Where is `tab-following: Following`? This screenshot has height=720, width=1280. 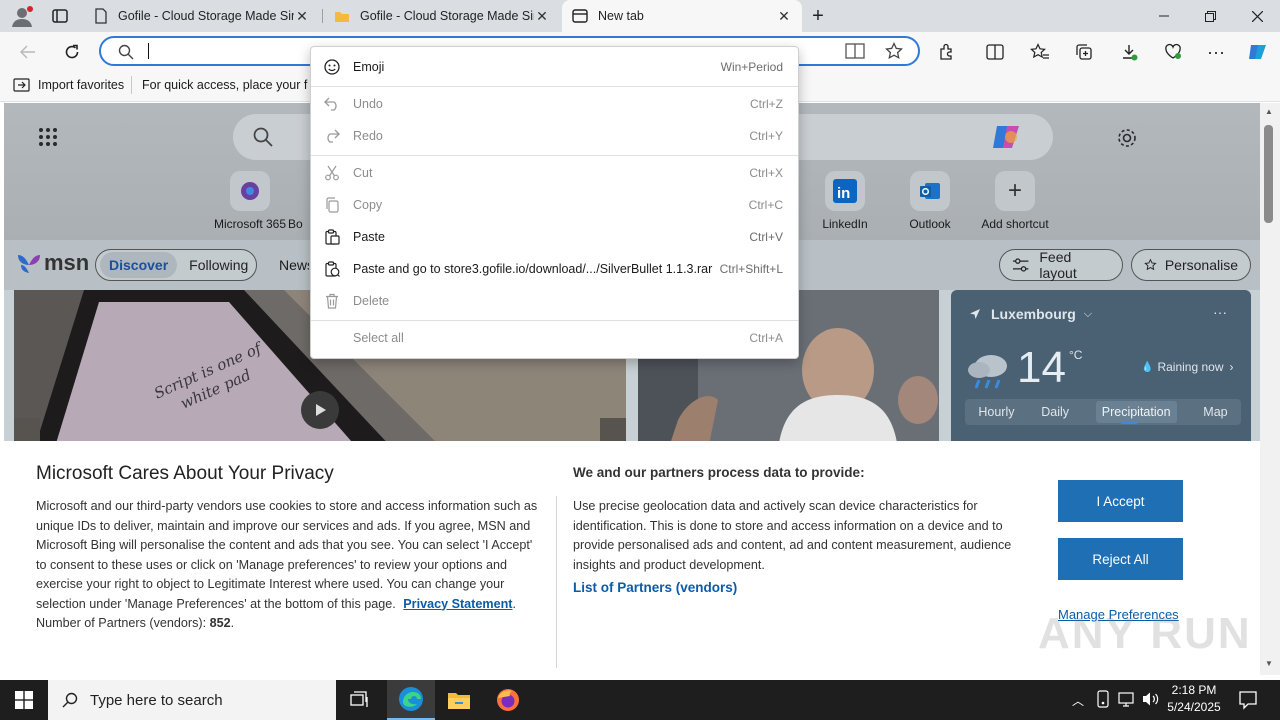 tab-following: Following is located at coordinates (218, 265).